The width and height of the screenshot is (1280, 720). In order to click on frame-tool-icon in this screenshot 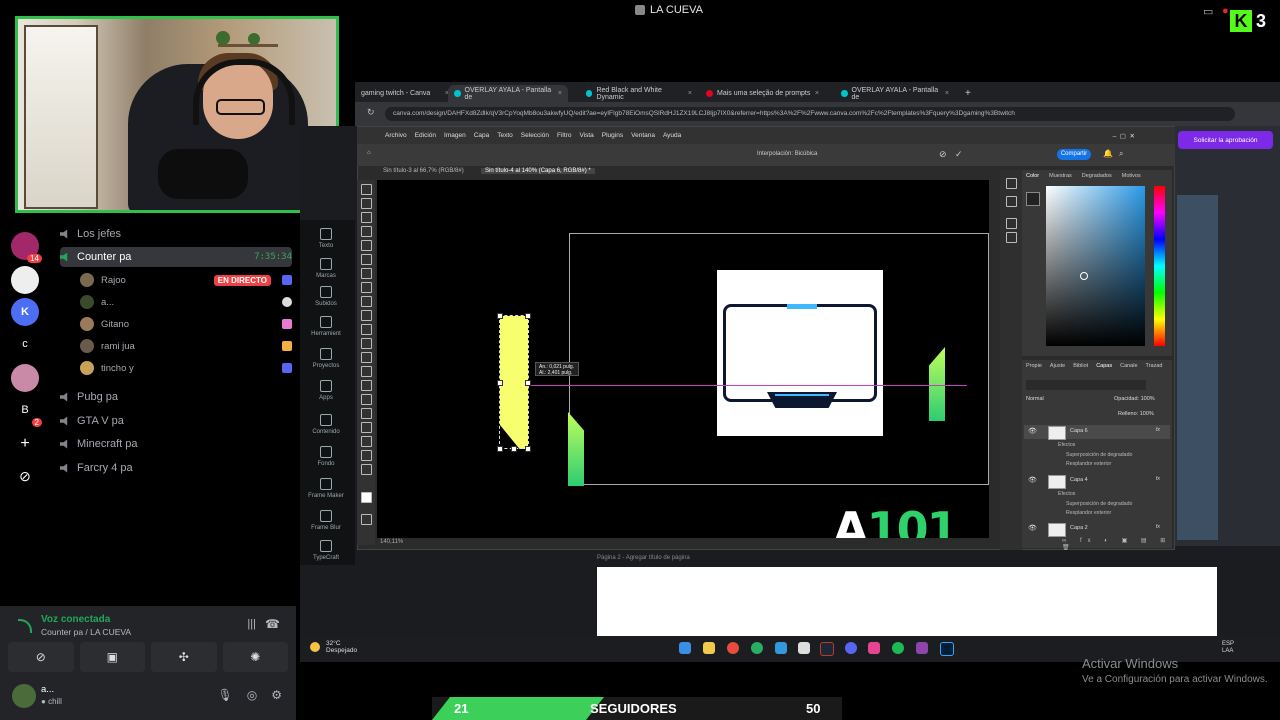, I will do `click(366, 259)`.